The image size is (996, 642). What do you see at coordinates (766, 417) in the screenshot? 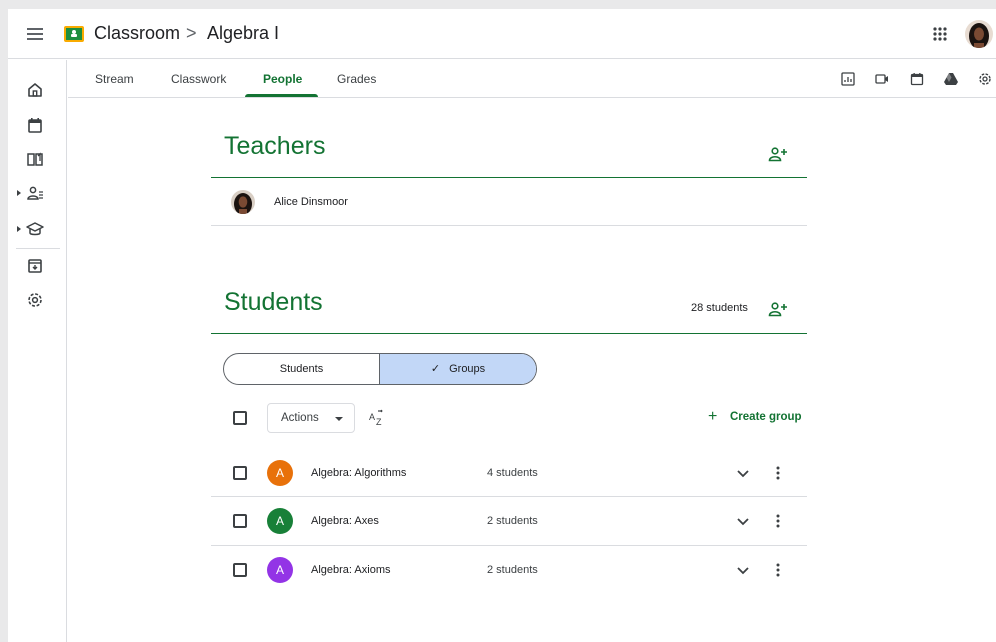
I see `create-group-label: Create group` at bounding box center [766, 417].